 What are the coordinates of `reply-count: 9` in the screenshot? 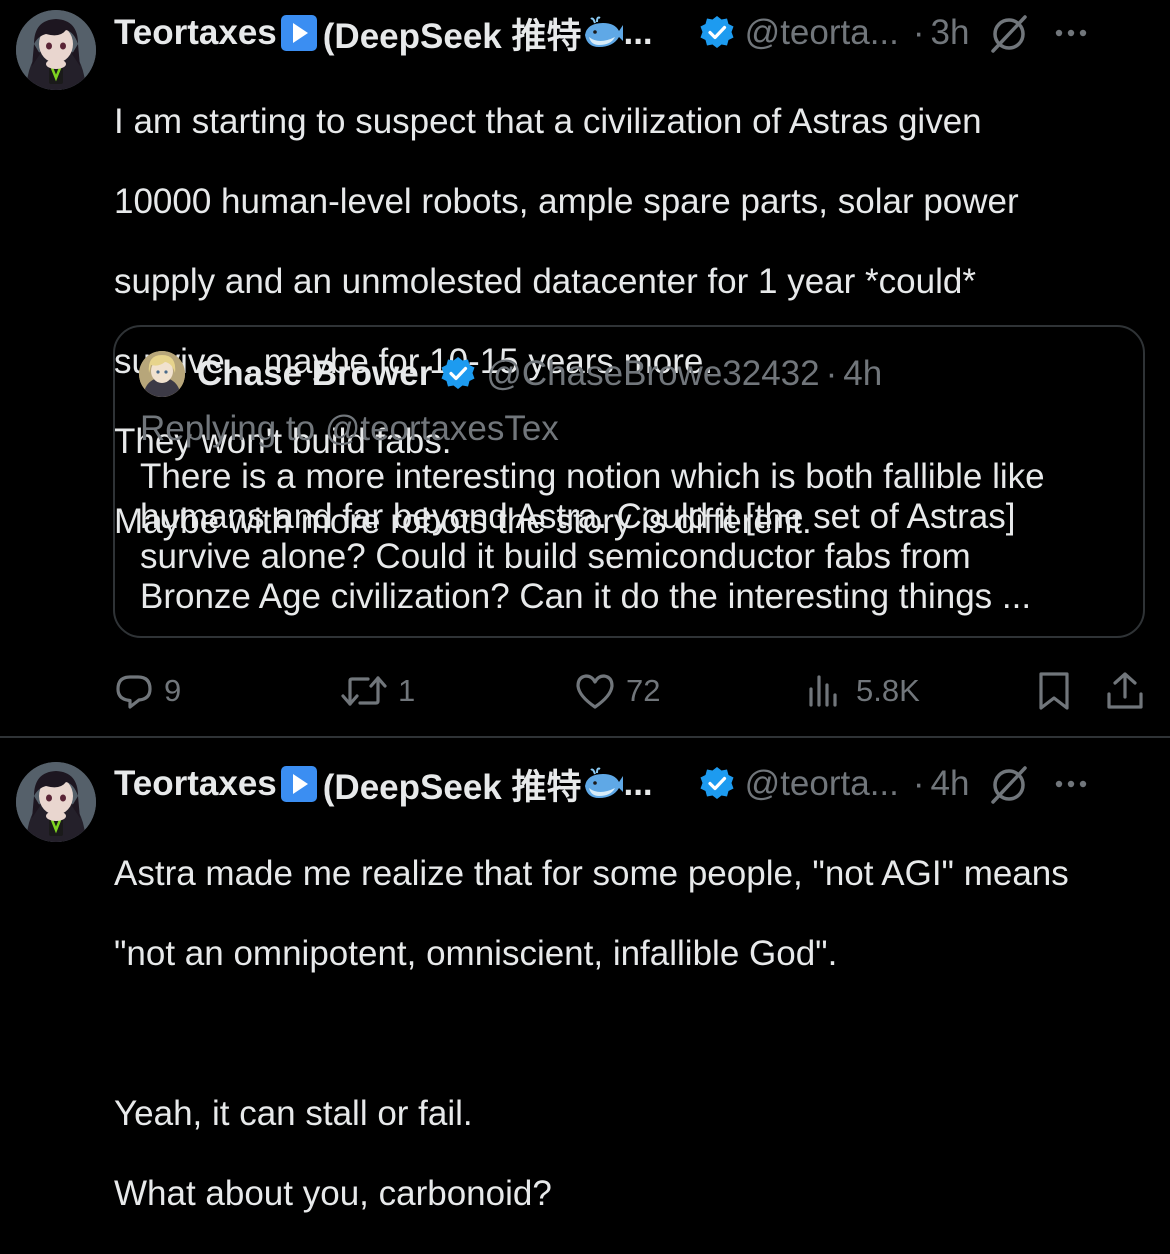 It's located at (173, 690).